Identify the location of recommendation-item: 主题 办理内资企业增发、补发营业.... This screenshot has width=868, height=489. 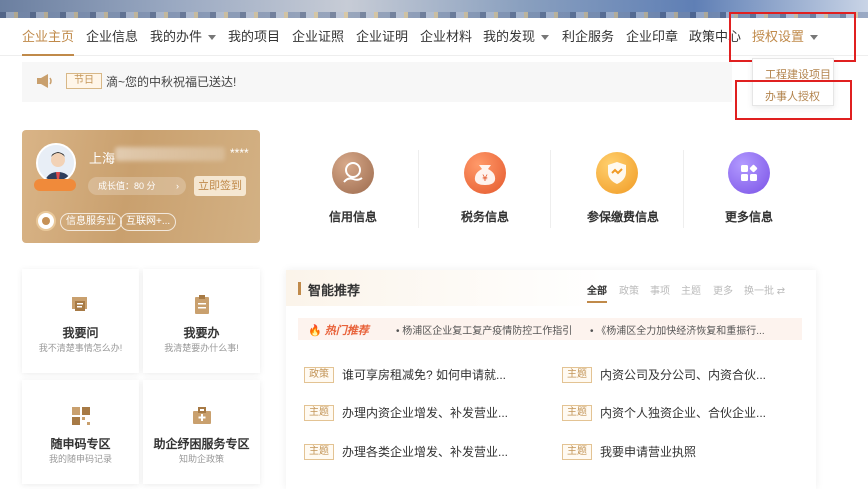
(406, 412).